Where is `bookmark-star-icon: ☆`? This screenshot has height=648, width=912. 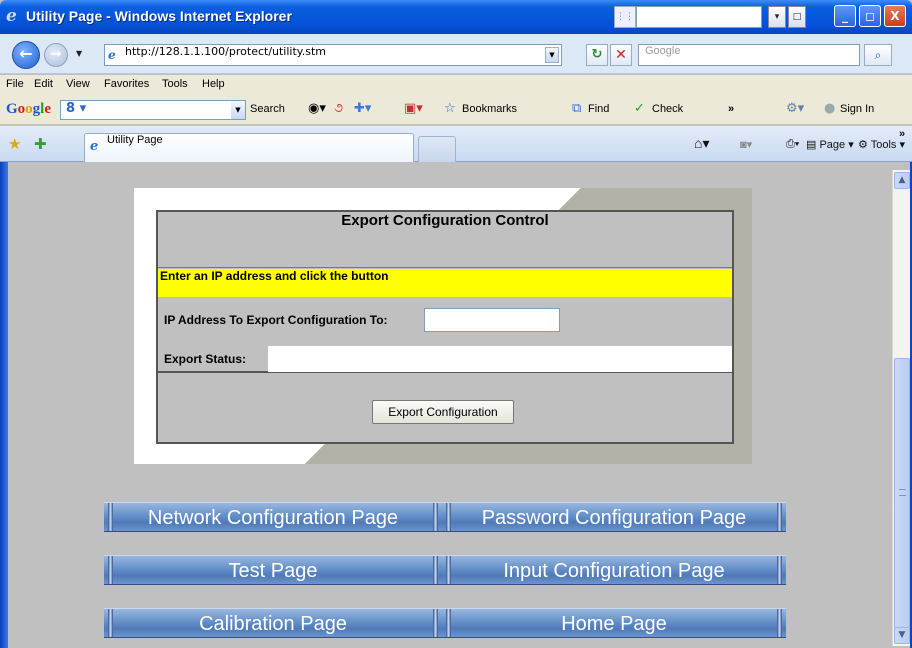 bookmark-star-icon: ☆ is located at coordinates (450, 109).